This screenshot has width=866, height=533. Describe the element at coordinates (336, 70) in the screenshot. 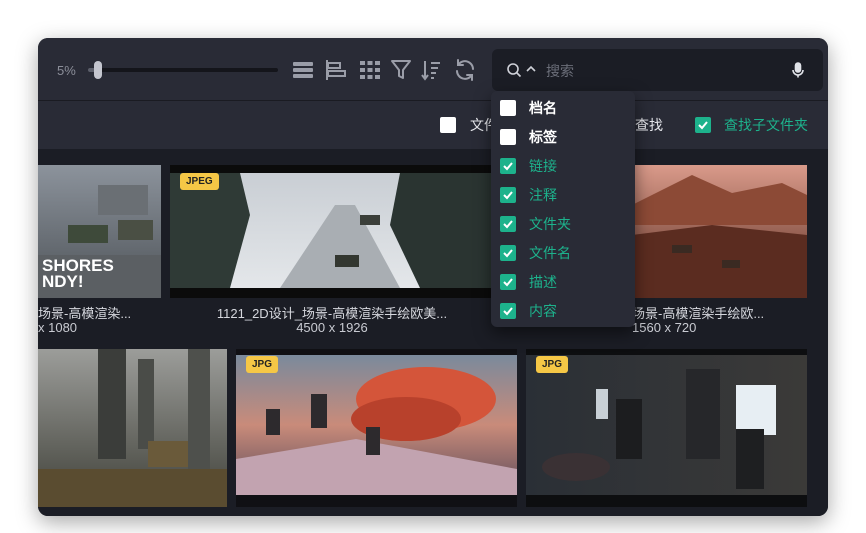

I see `align-left-icon` at that location.